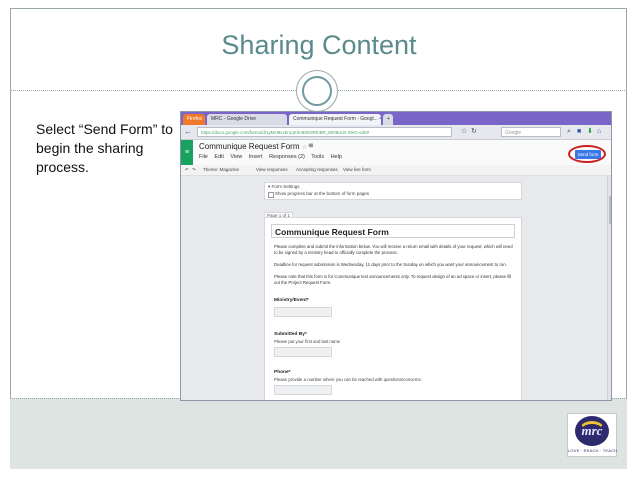  Describe the element at coordinates (236, 157) in the screenshot. I see `menu-view: View` at that location.